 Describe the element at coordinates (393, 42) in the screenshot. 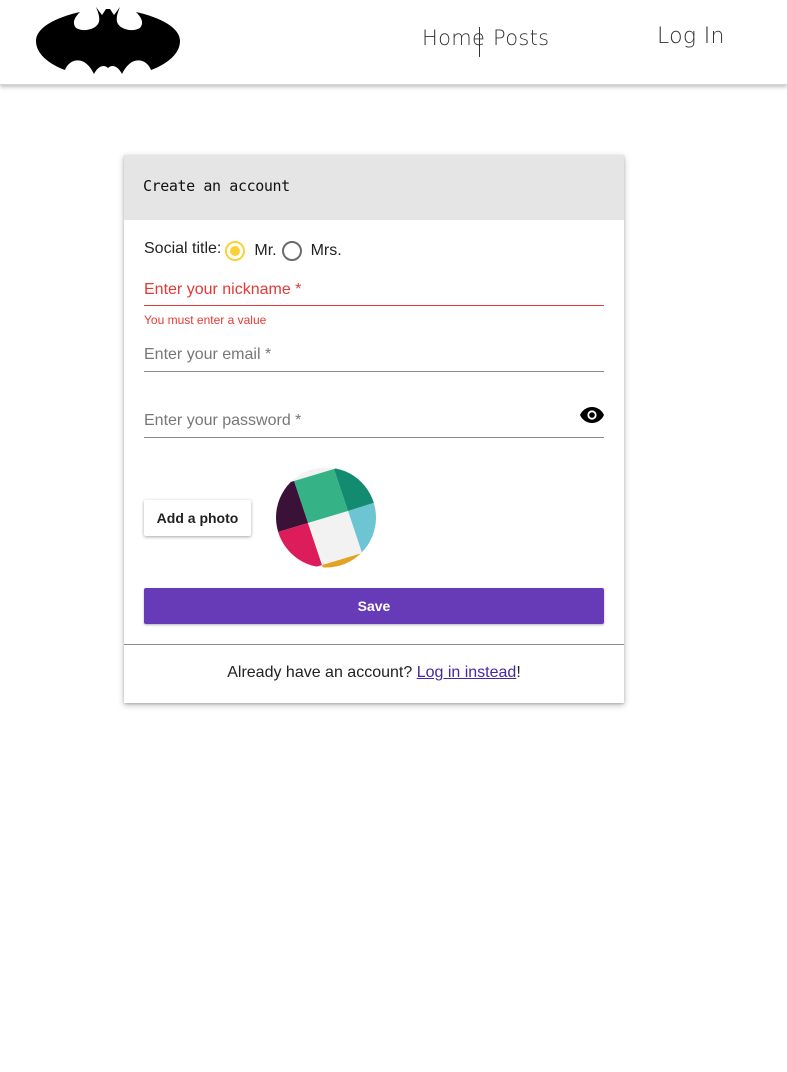

I see `top-navbar: Home Posts Log In` at that location.